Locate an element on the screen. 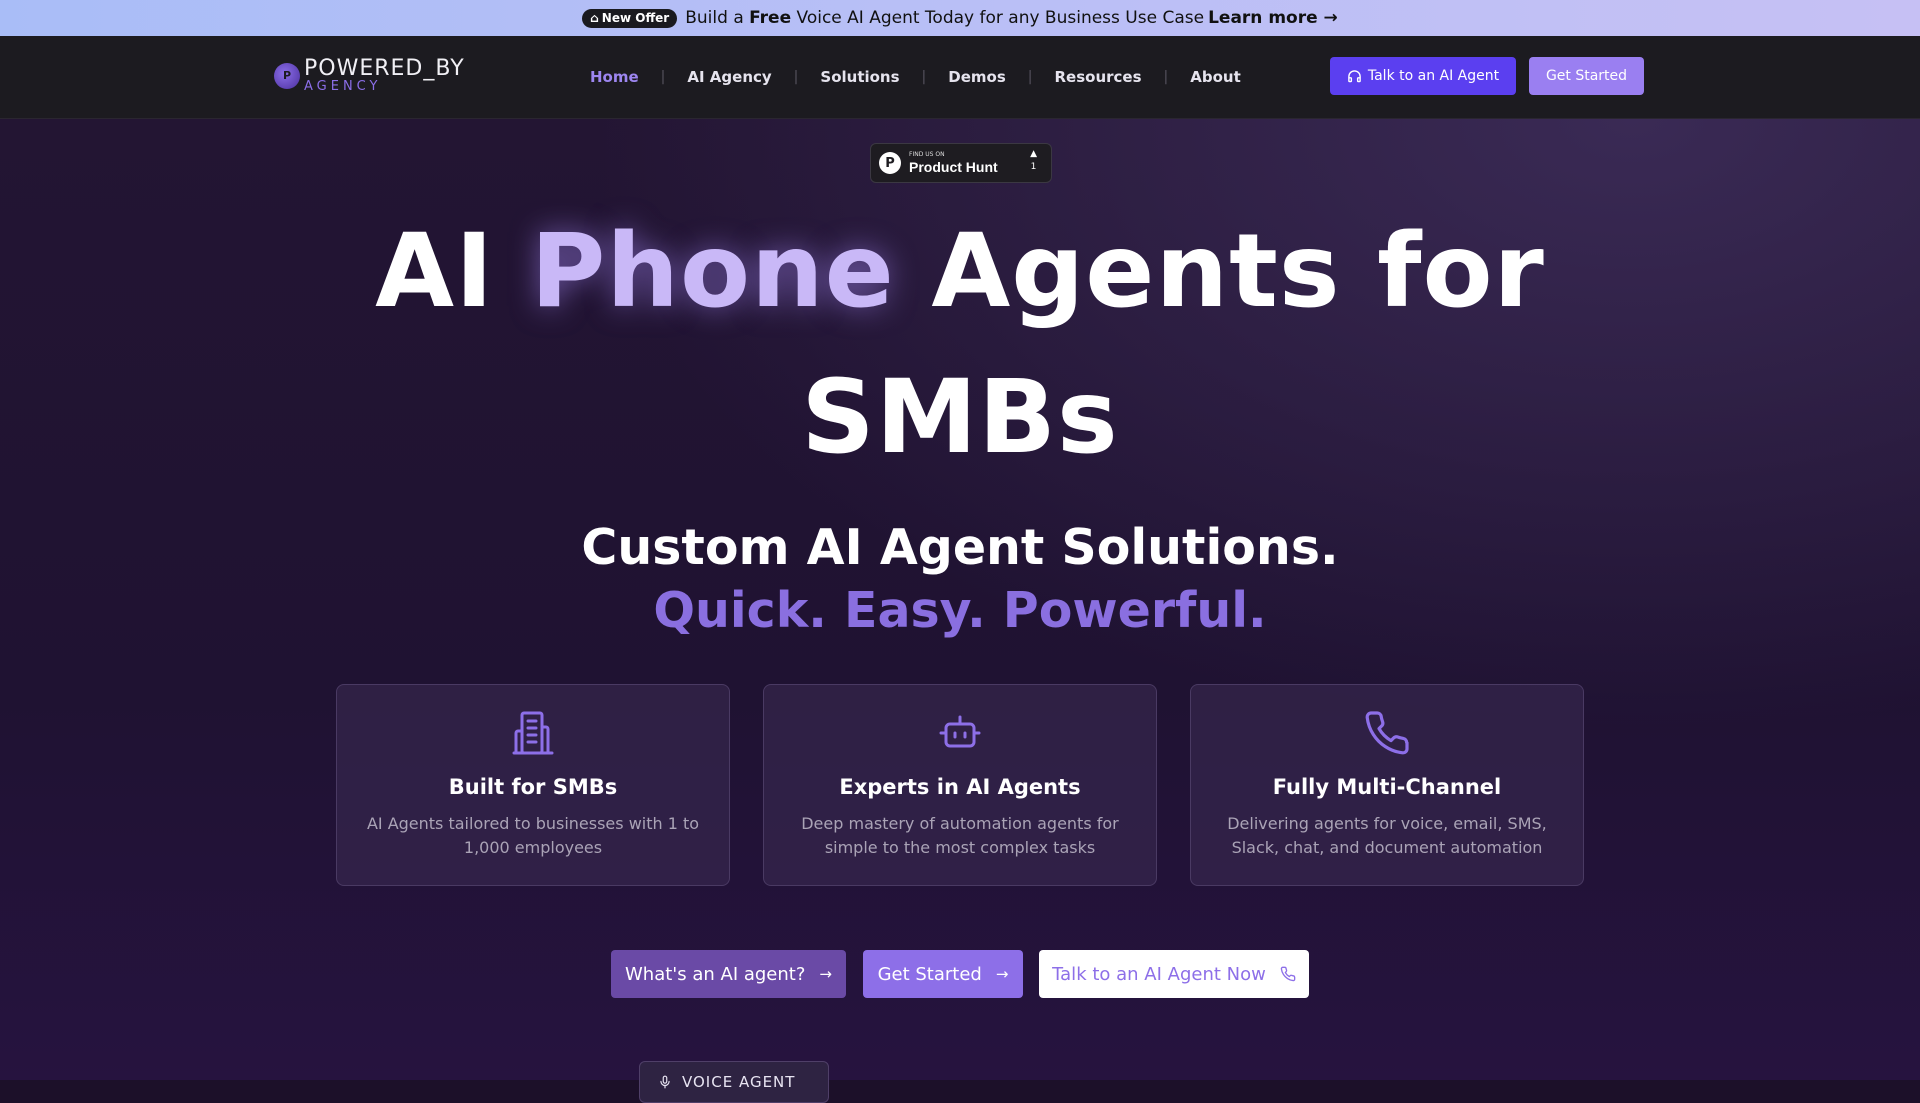 Image resolution: width=1920 pixels, height=1103 pixels. nav-ai-agency: AI Agency is located at coordinates (729, 77).